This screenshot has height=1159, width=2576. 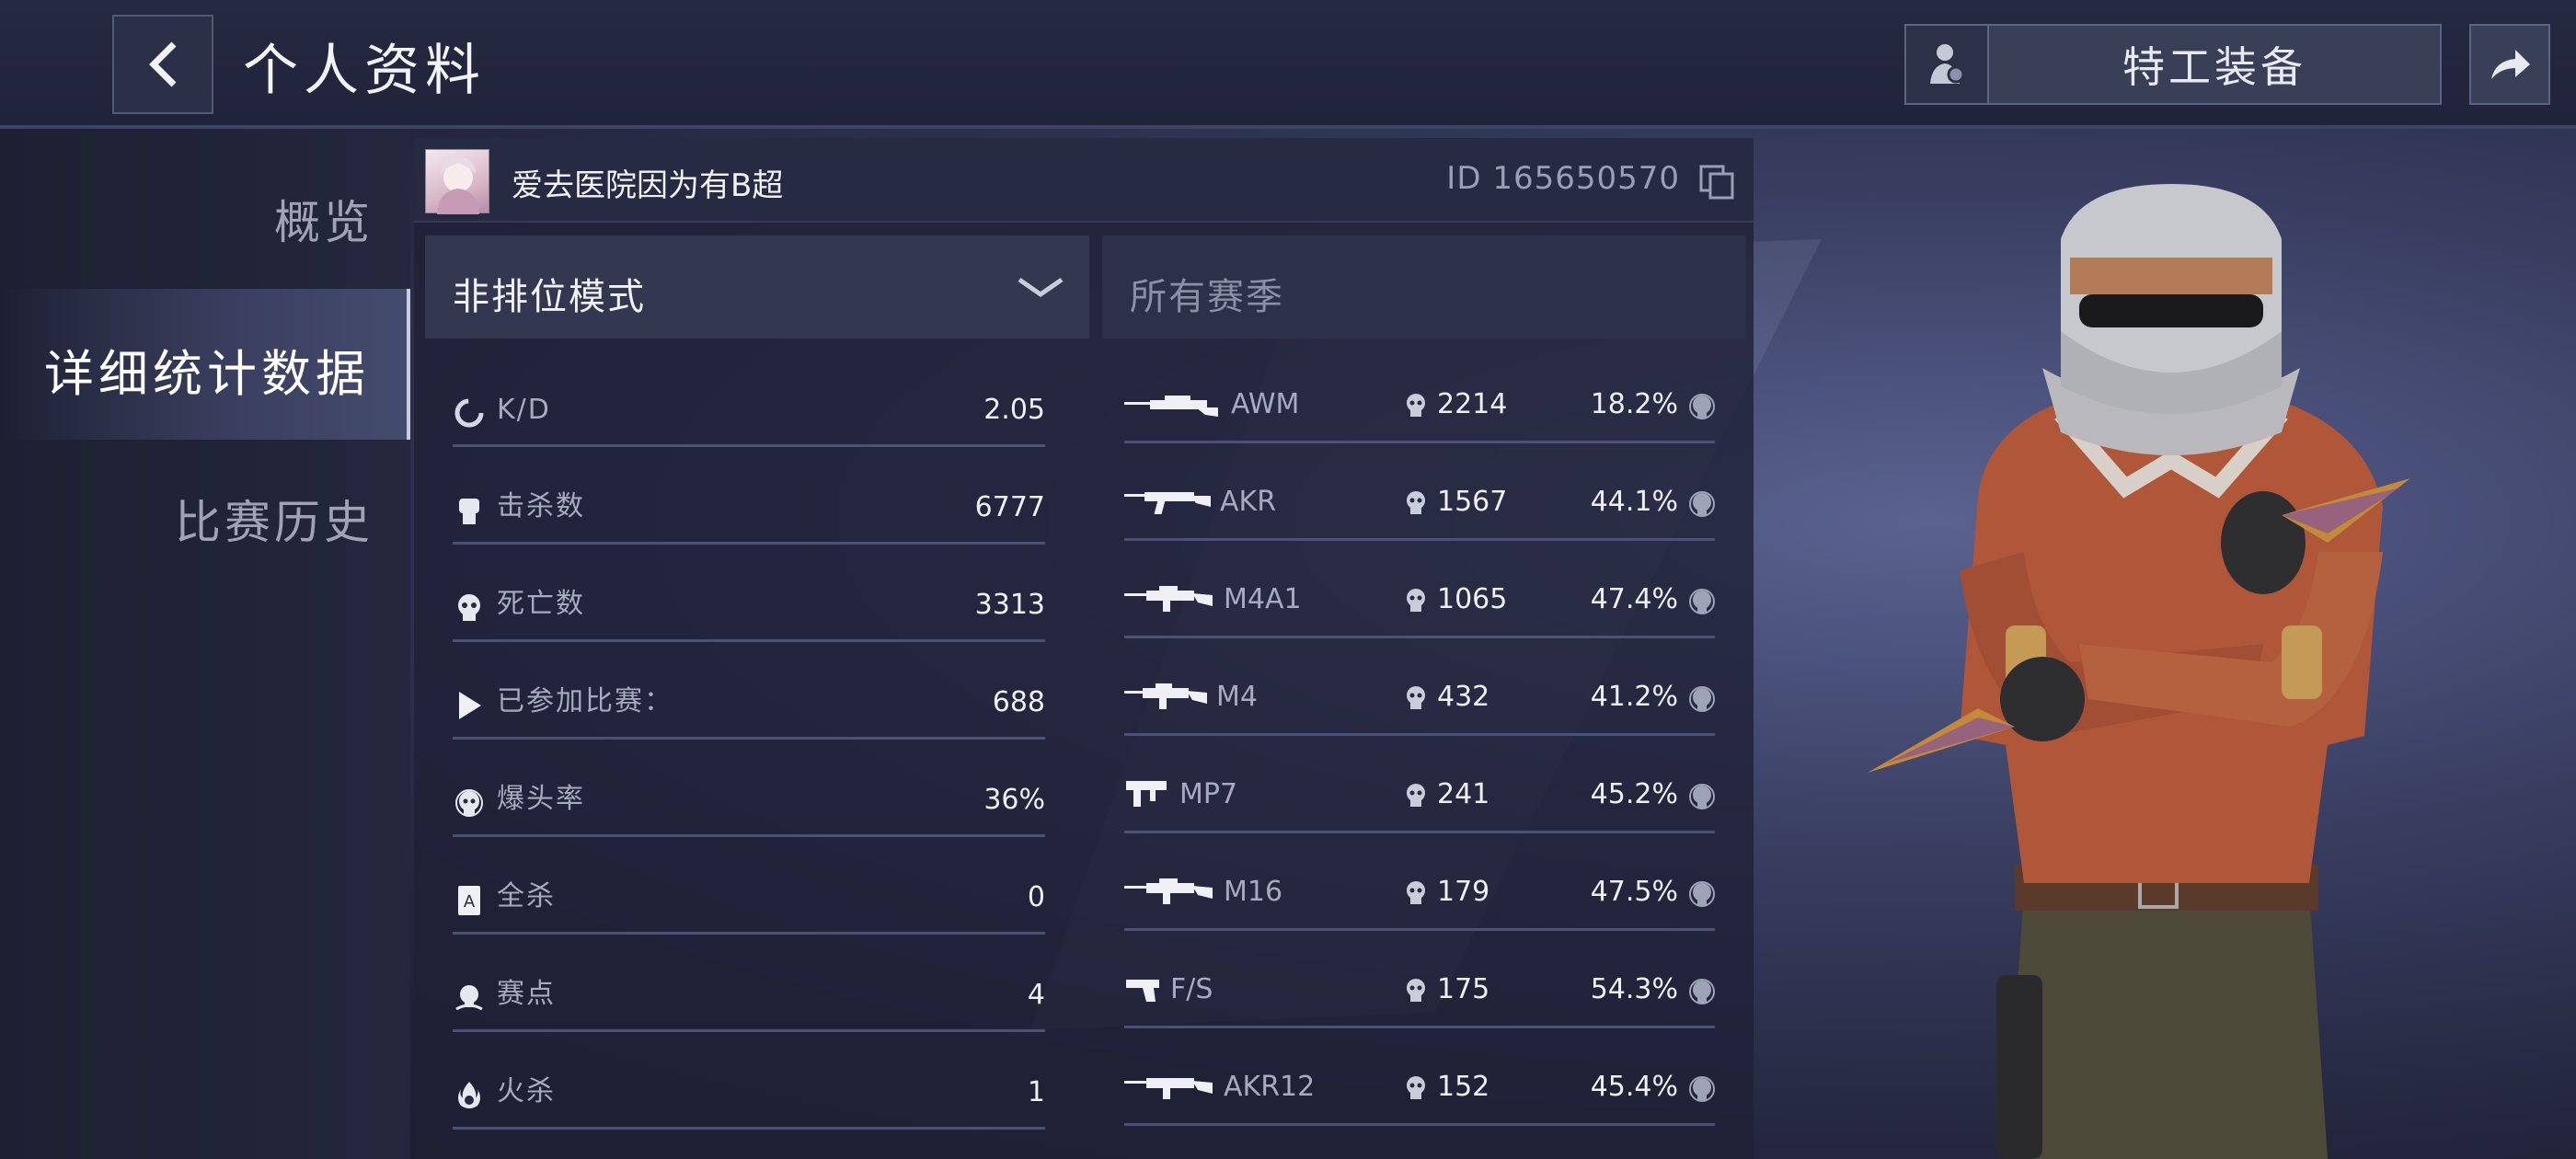 I want to click on submachine-gun-icon, so click(x=1146, y=794).